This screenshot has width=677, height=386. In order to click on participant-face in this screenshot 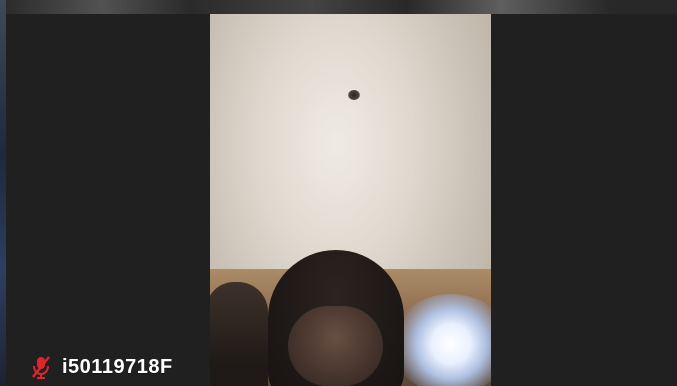, I will do `click(335, 346)`.